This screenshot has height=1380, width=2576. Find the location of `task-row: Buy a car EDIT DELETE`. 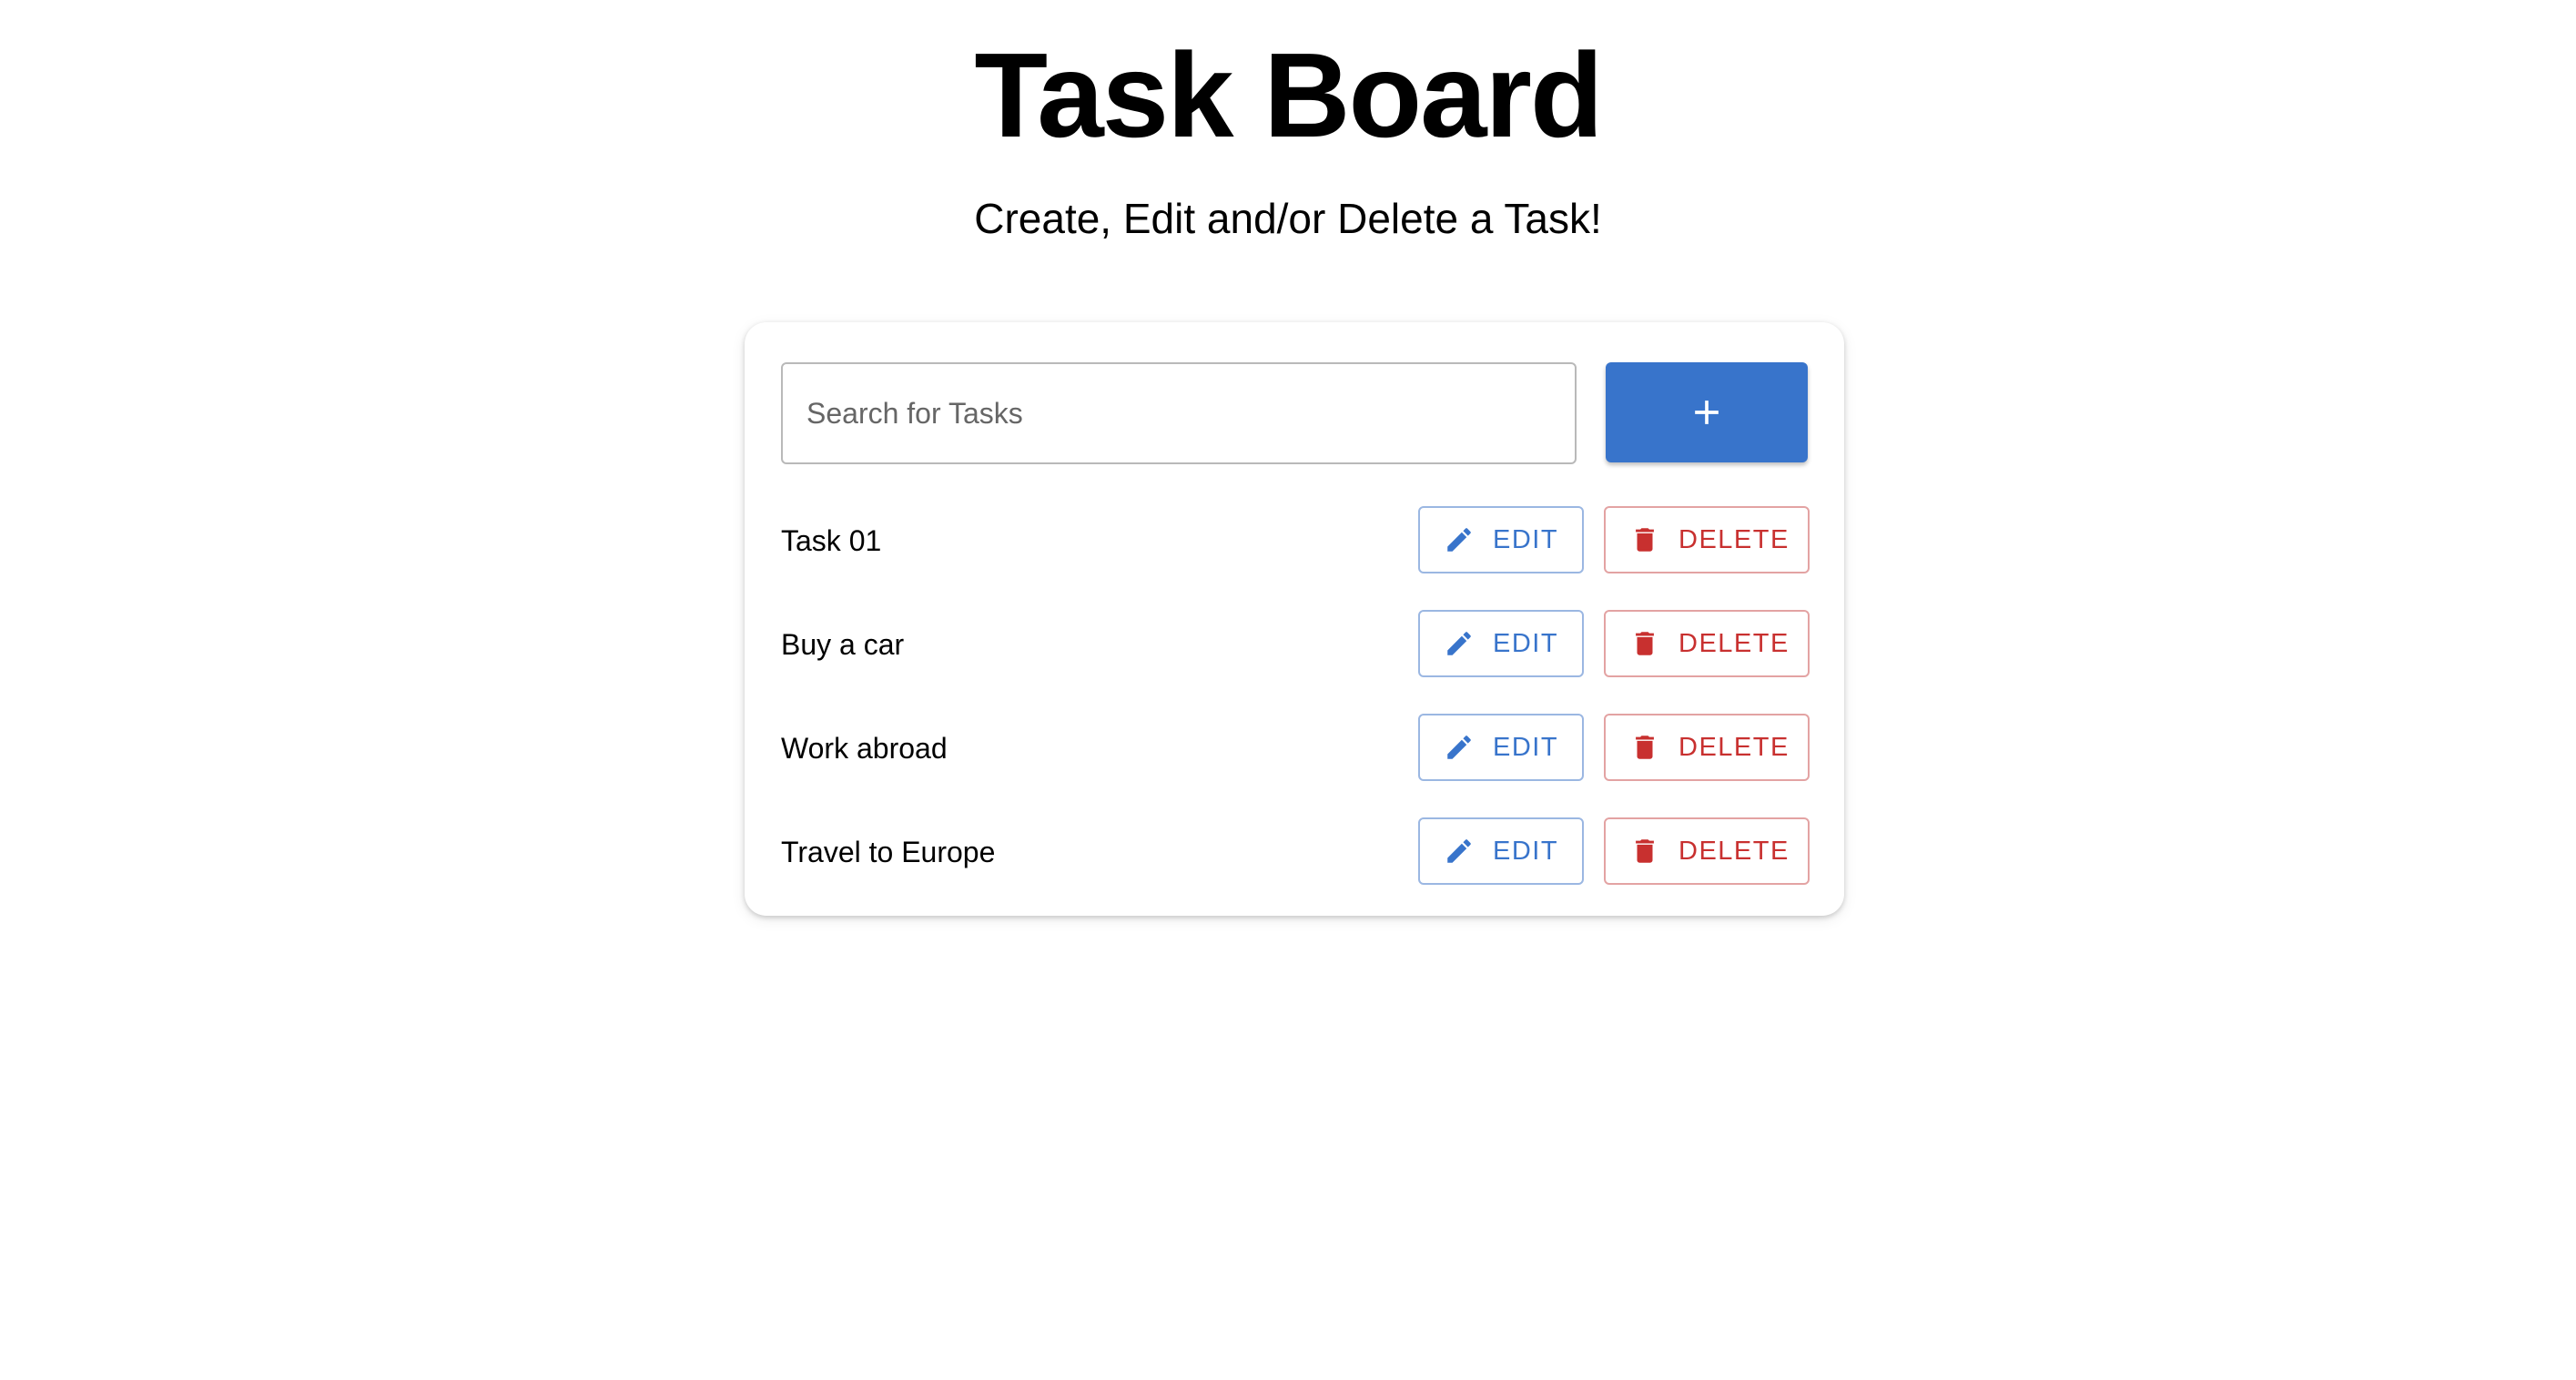

task-row: Buy a car EDIT DELETE is located at coordinates (1295, 644).